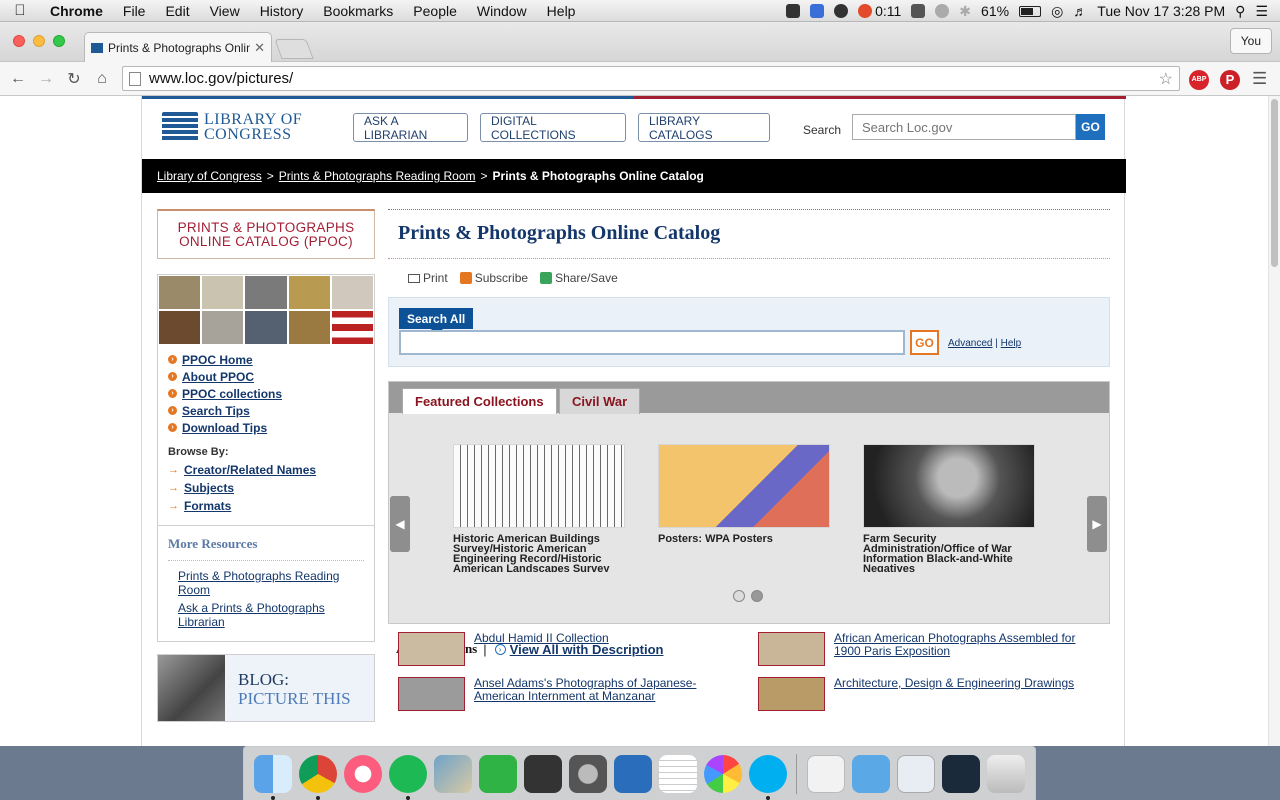 The width and height of the screenshot is (1280, 800). Describe the element at coordinates (362, 773) in the screenshot. I see `itunes-icon` at that location.